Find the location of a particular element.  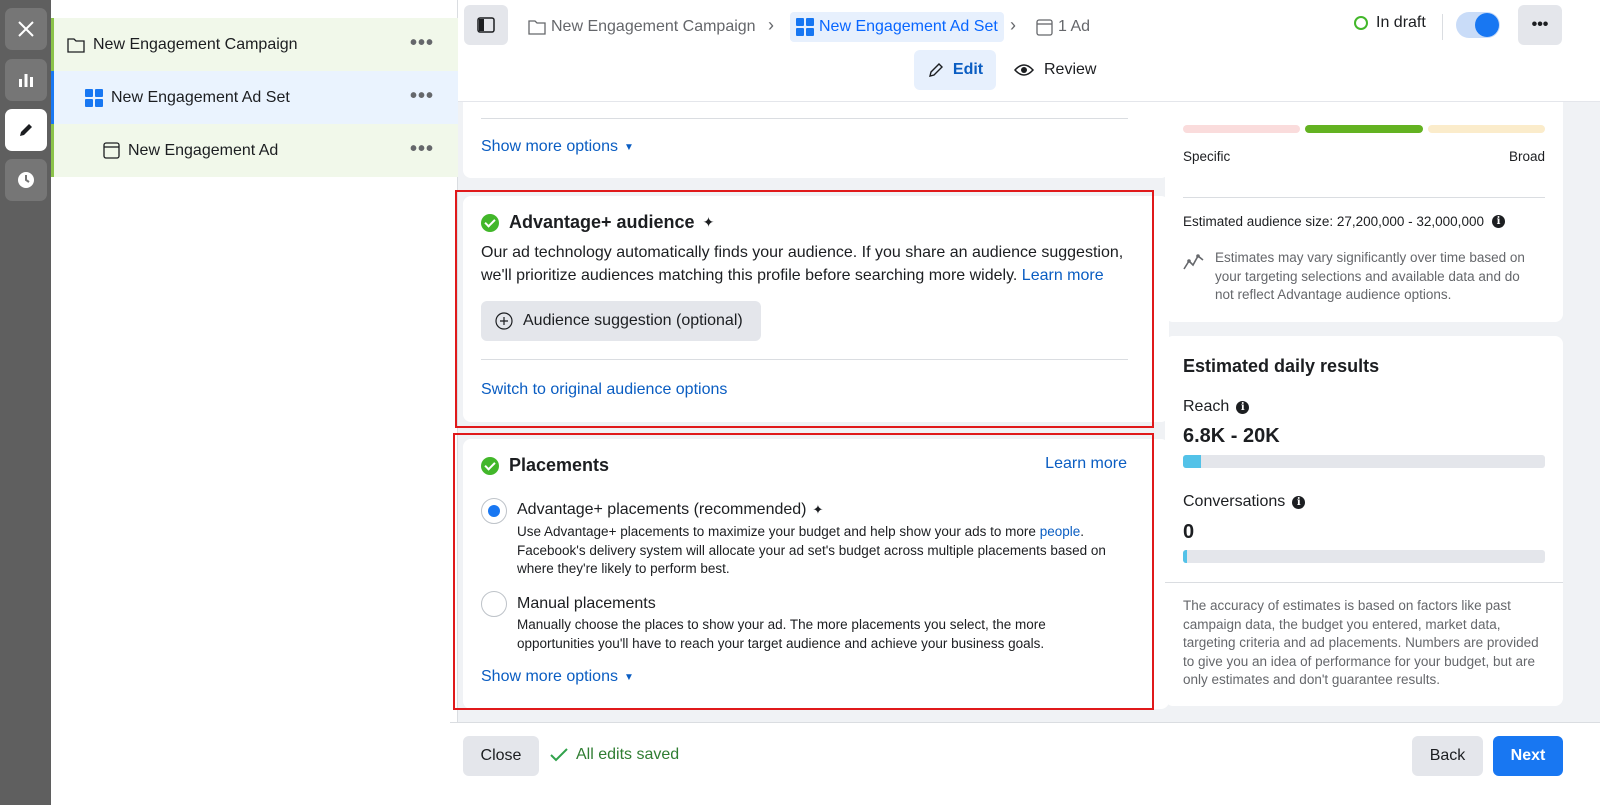

breadcrumb-ad: 1 Ad is located at coordinates (1063, 27).